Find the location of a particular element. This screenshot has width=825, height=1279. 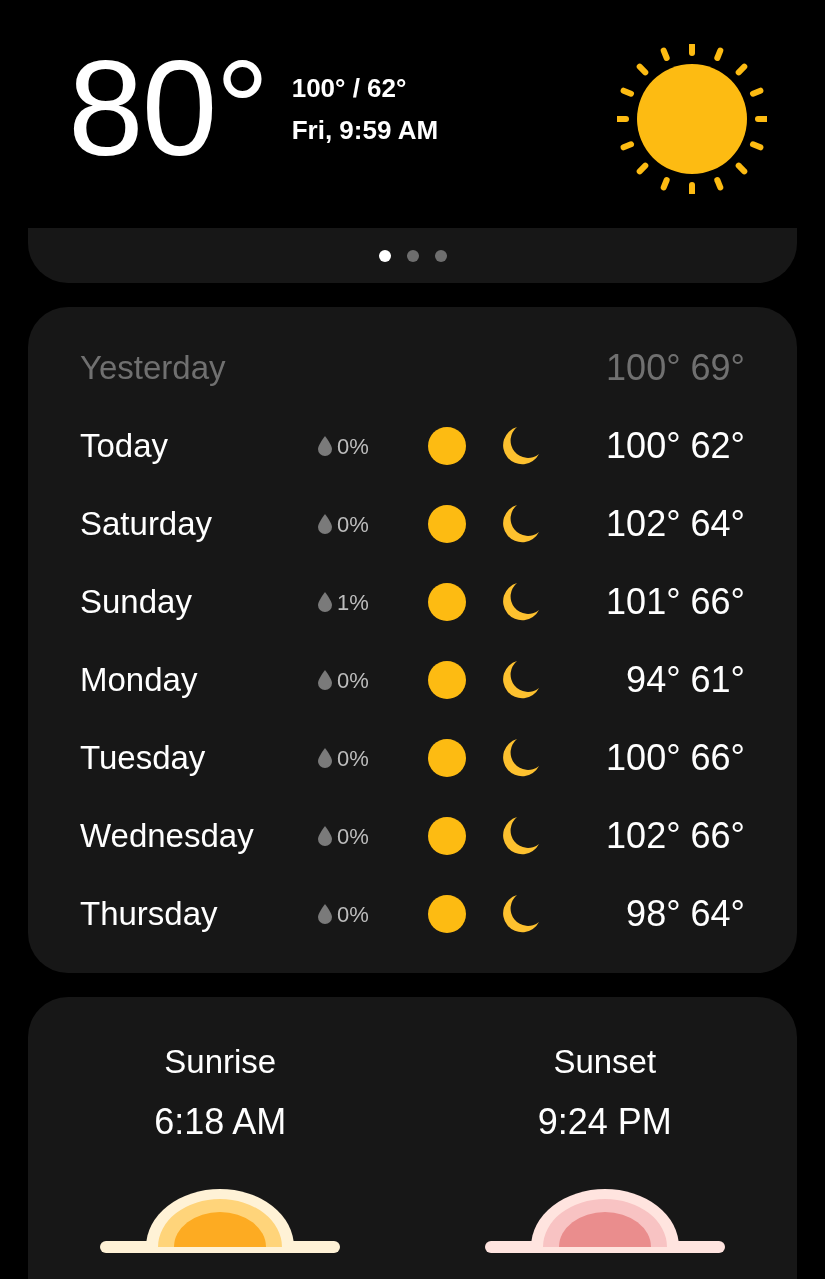

high-low-temperature: 102° 66° is located at coordinates (675, 836).